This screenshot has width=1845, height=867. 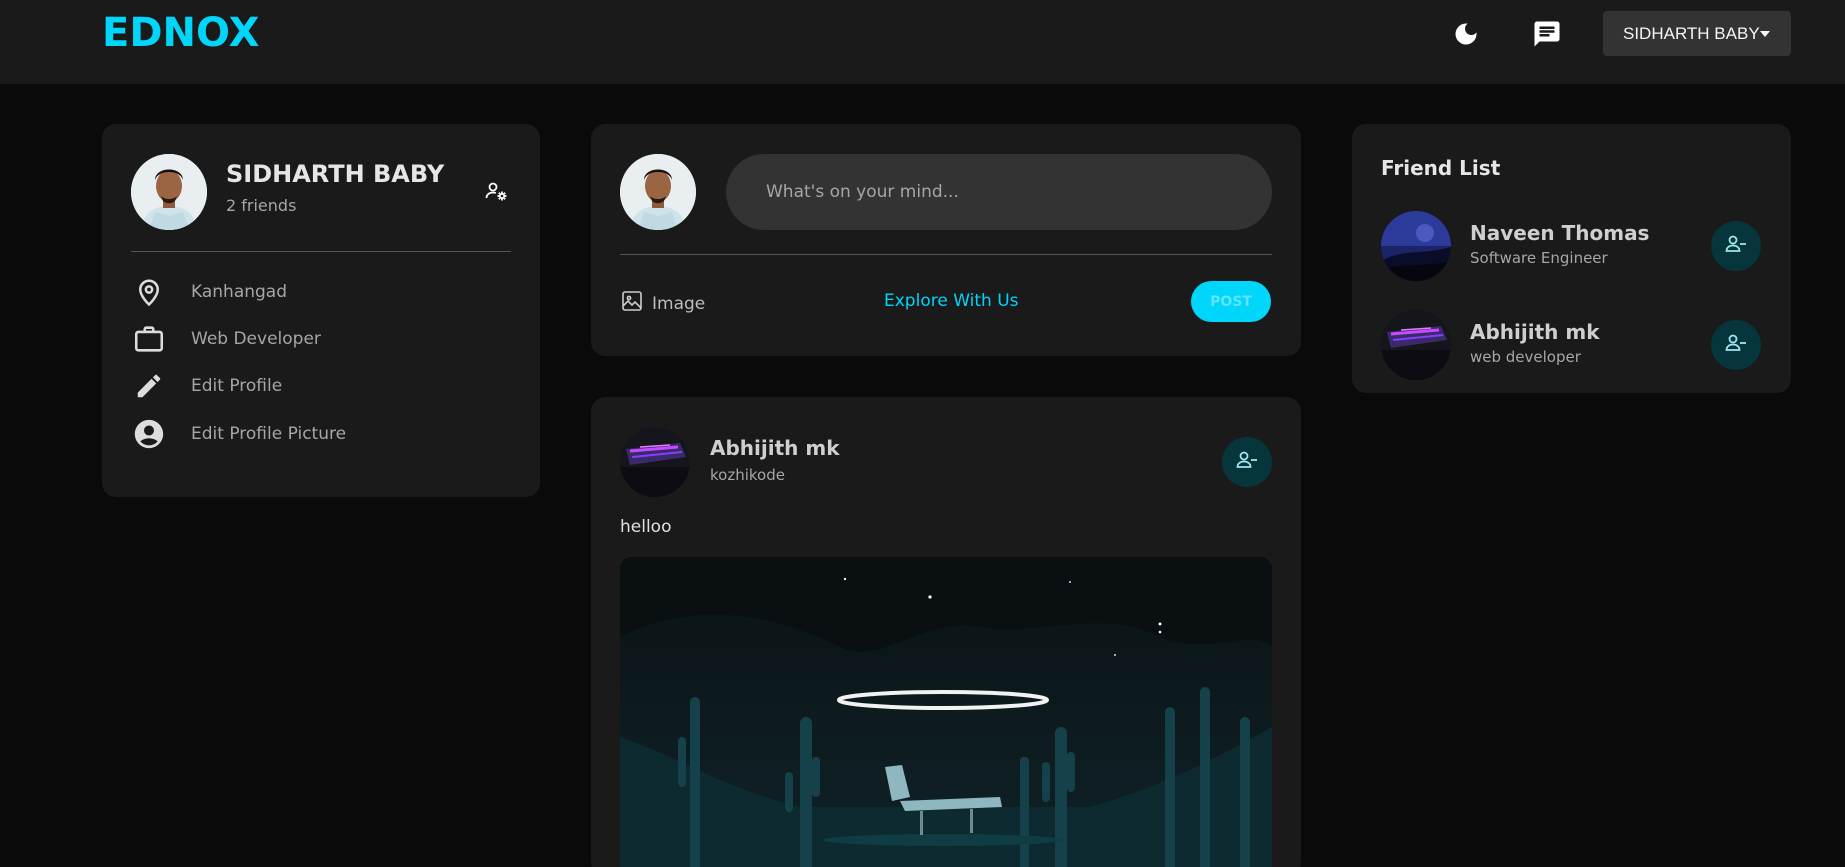 What do you see at coordinates (149, 292) in the screenshot?
I see `location-pin-icon` at bounding box center [149, 292].